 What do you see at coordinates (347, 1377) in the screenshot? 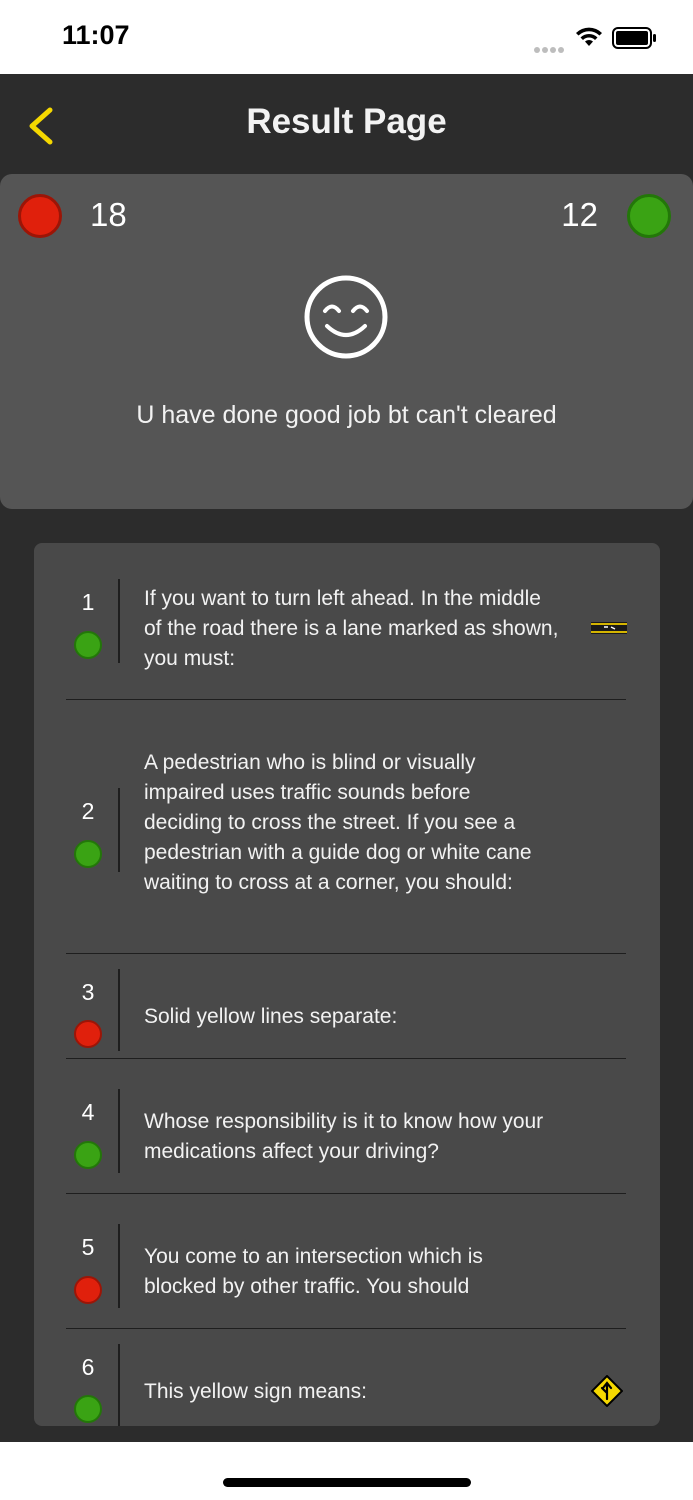
I see `list-item: 6 This yellow sign means:` at bounding box center [347, 1377].